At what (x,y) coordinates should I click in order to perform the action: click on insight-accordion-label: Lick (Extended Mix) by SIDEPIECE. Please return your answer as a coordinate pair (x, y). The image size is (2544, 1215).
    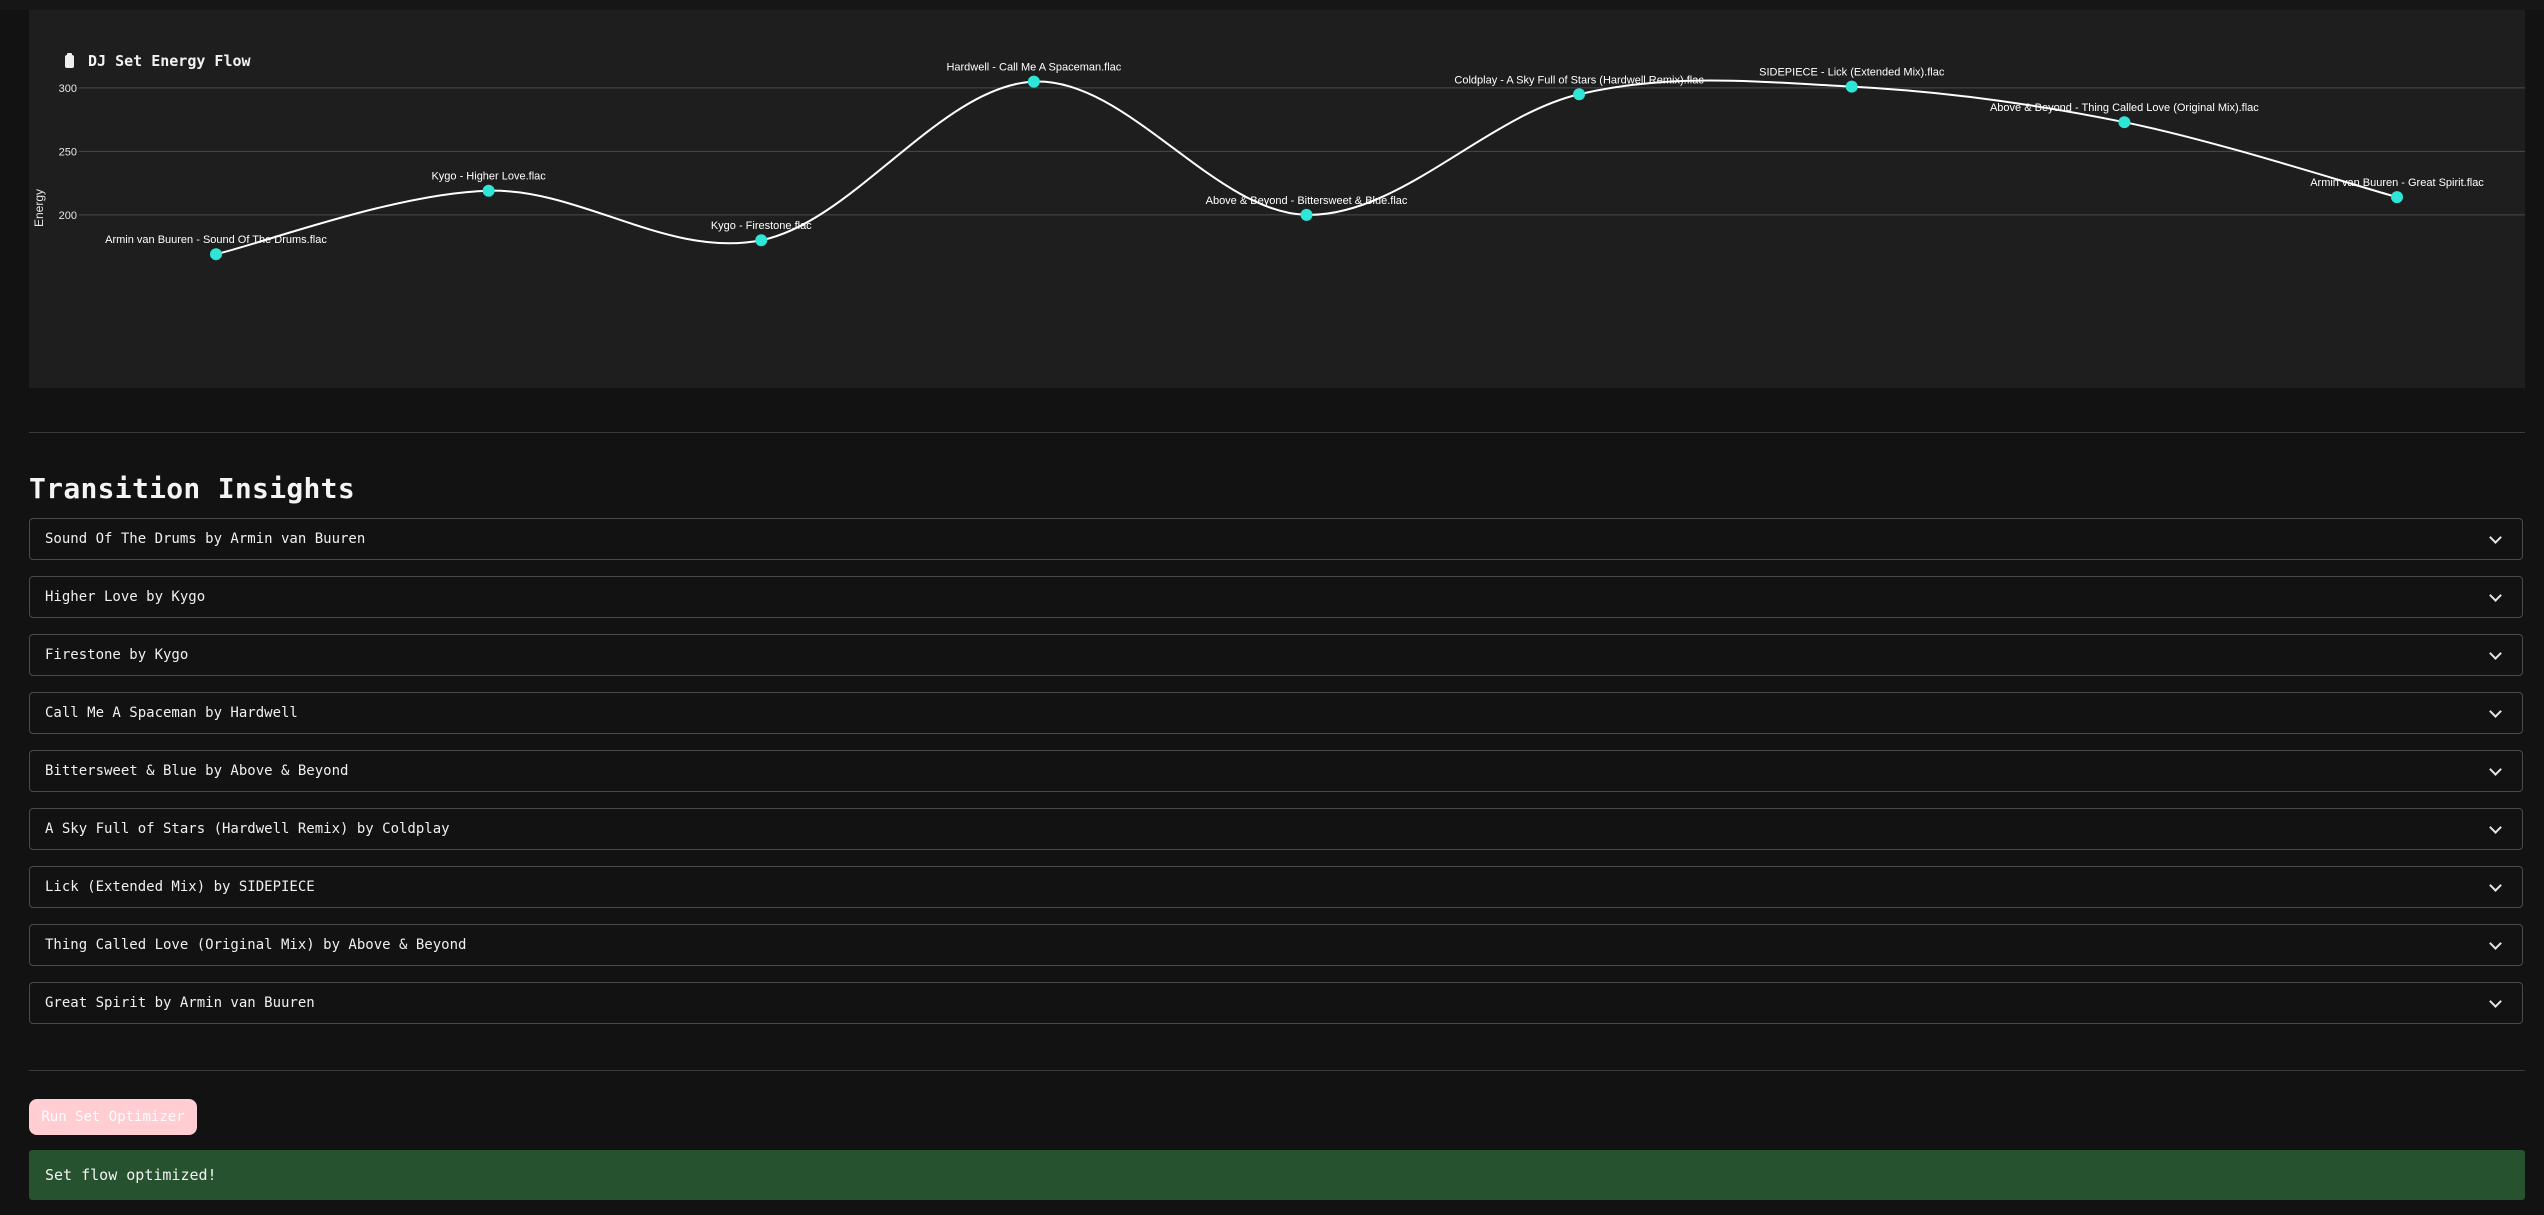
    Looking at the image, I should click on (180, 887).